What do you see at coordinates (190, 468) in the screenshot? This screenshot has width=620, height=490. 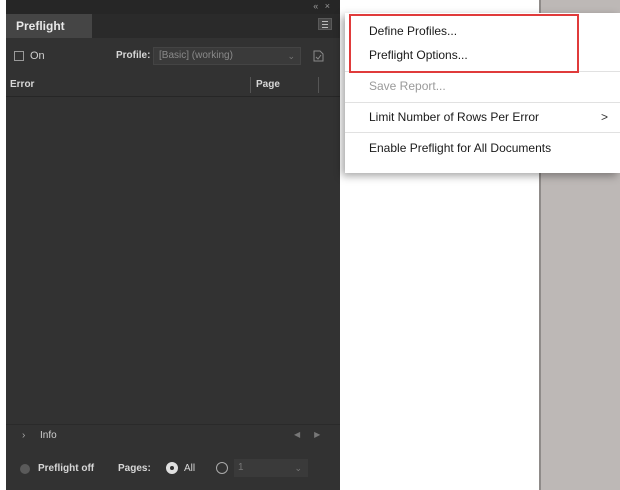 I see `all-label: All` at bounding box center [190, 468].